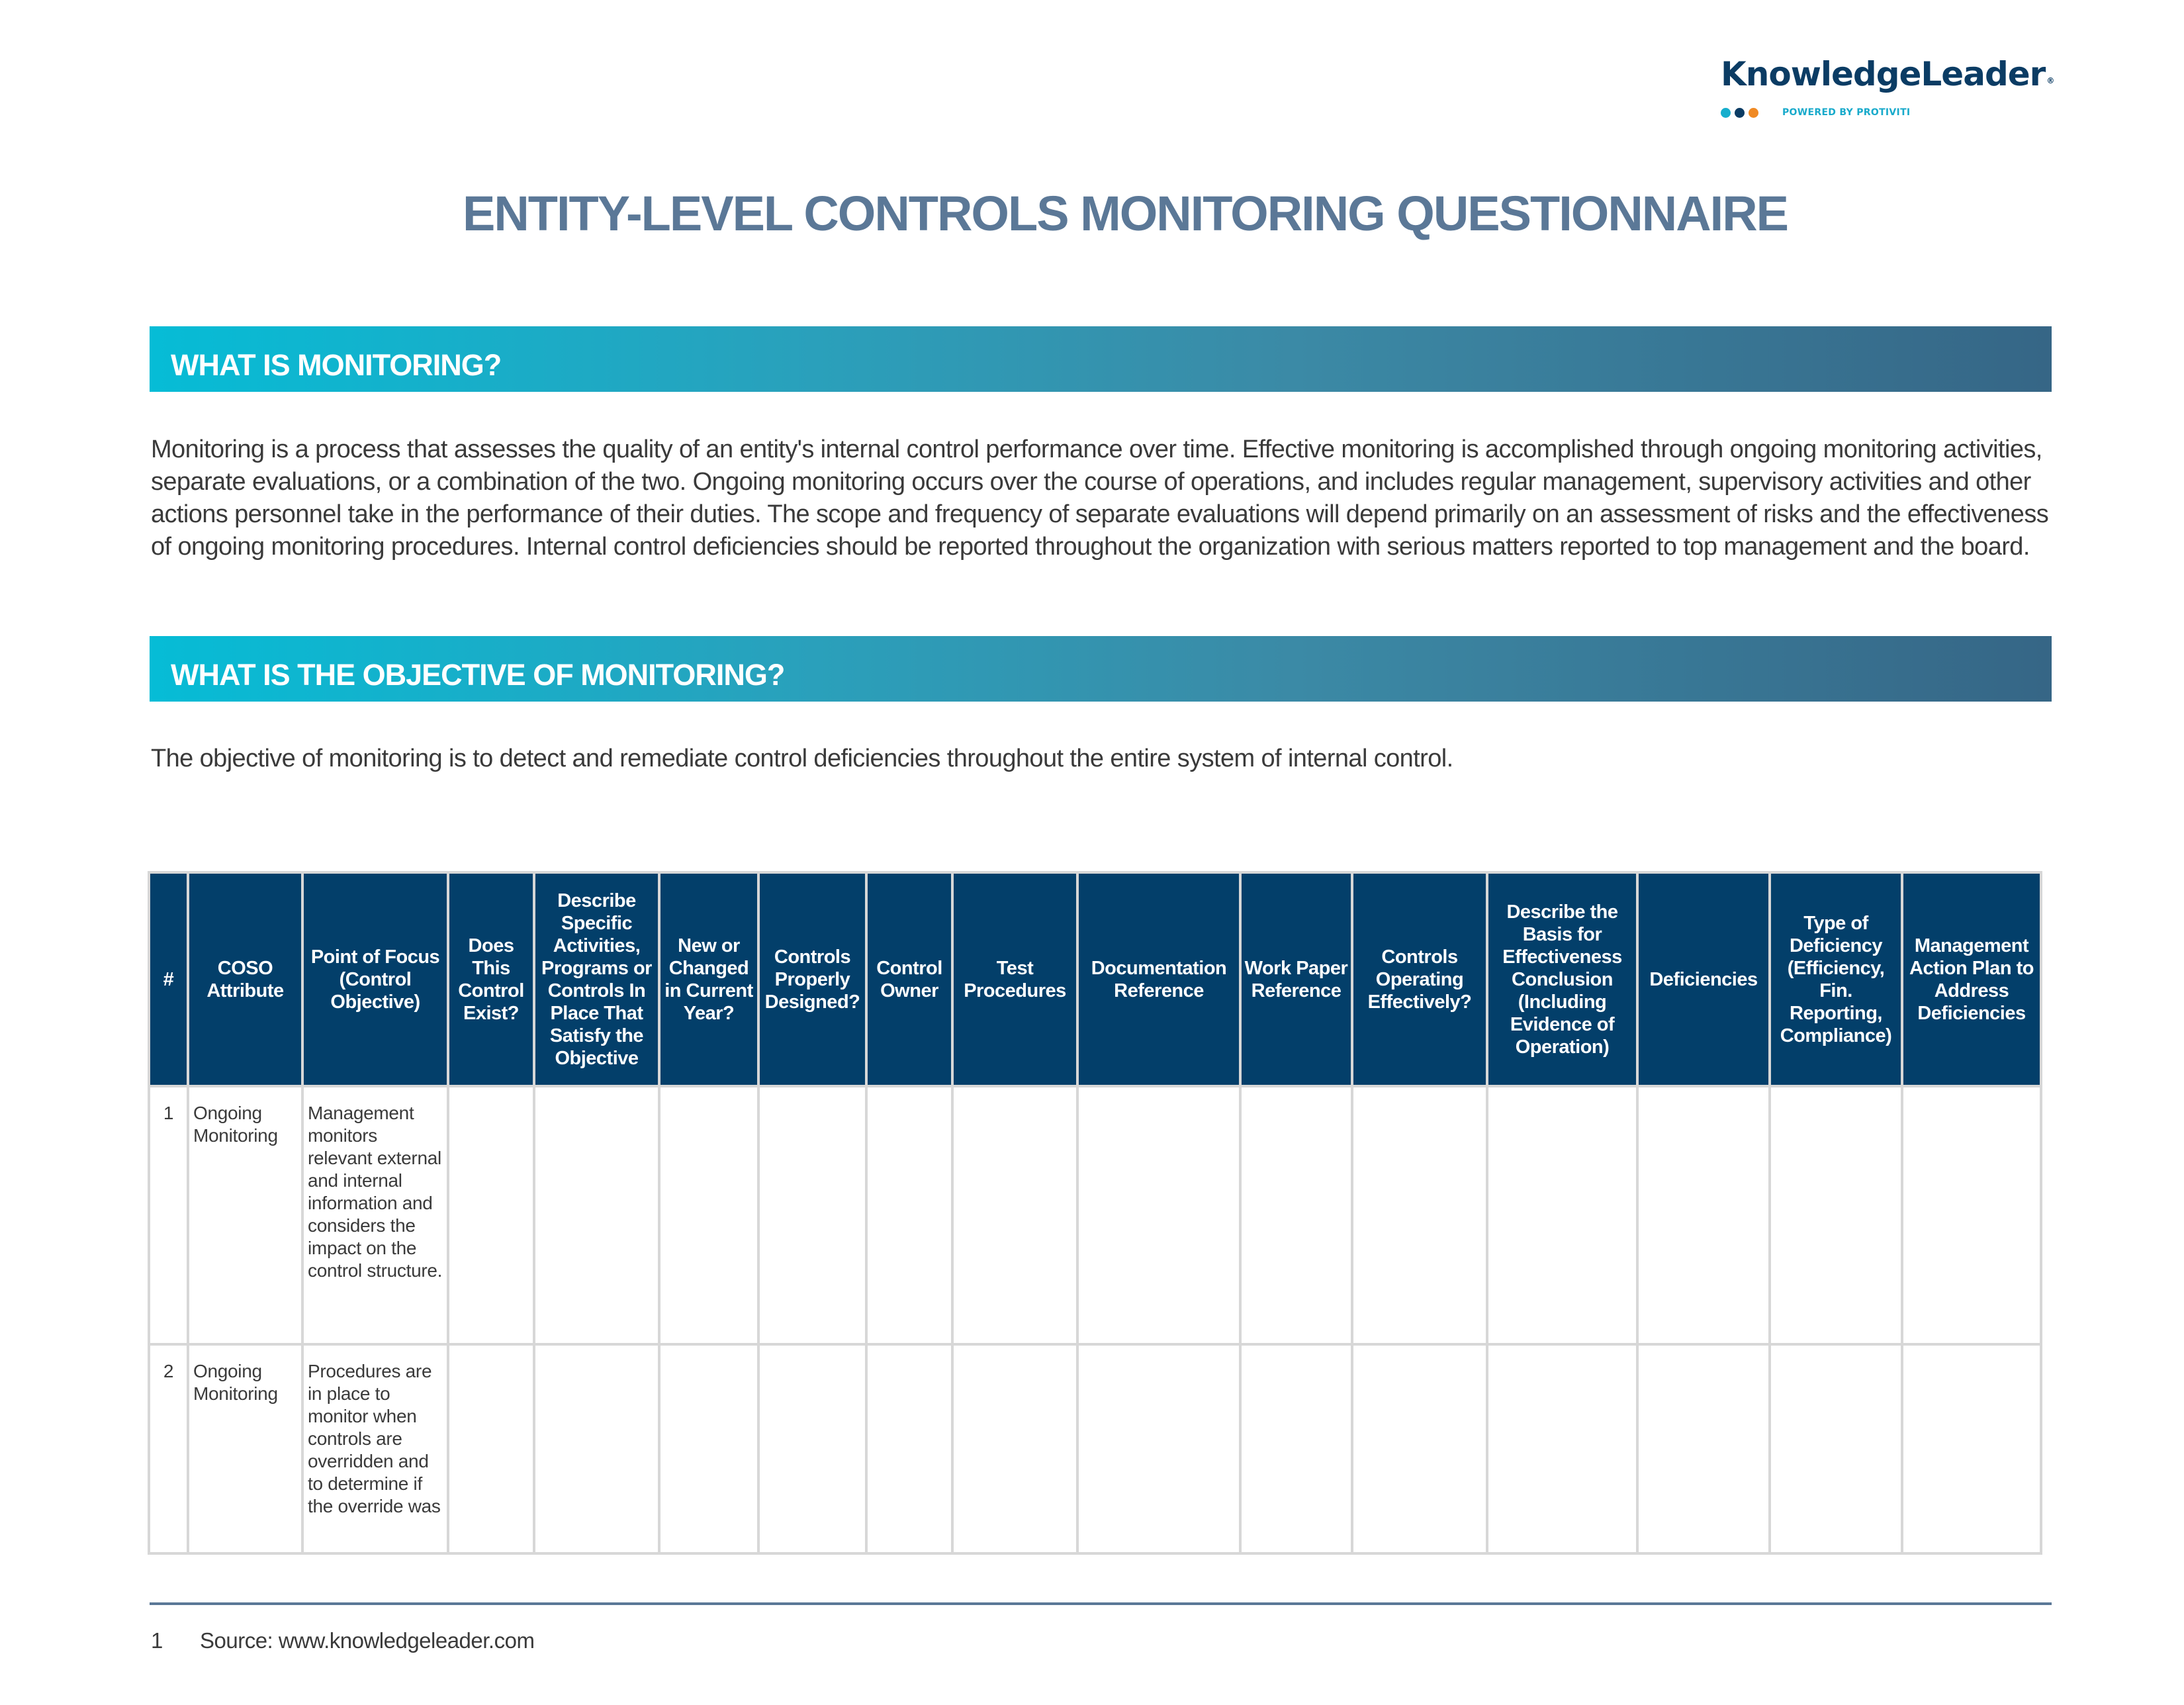 The height and width of the screenshot is (1705, 2184). What do you see at coordinates (1703, 979) in the screenshot?
I see `col-header-deficiencies: Deficiencies` at bounding box center [1703, 979].